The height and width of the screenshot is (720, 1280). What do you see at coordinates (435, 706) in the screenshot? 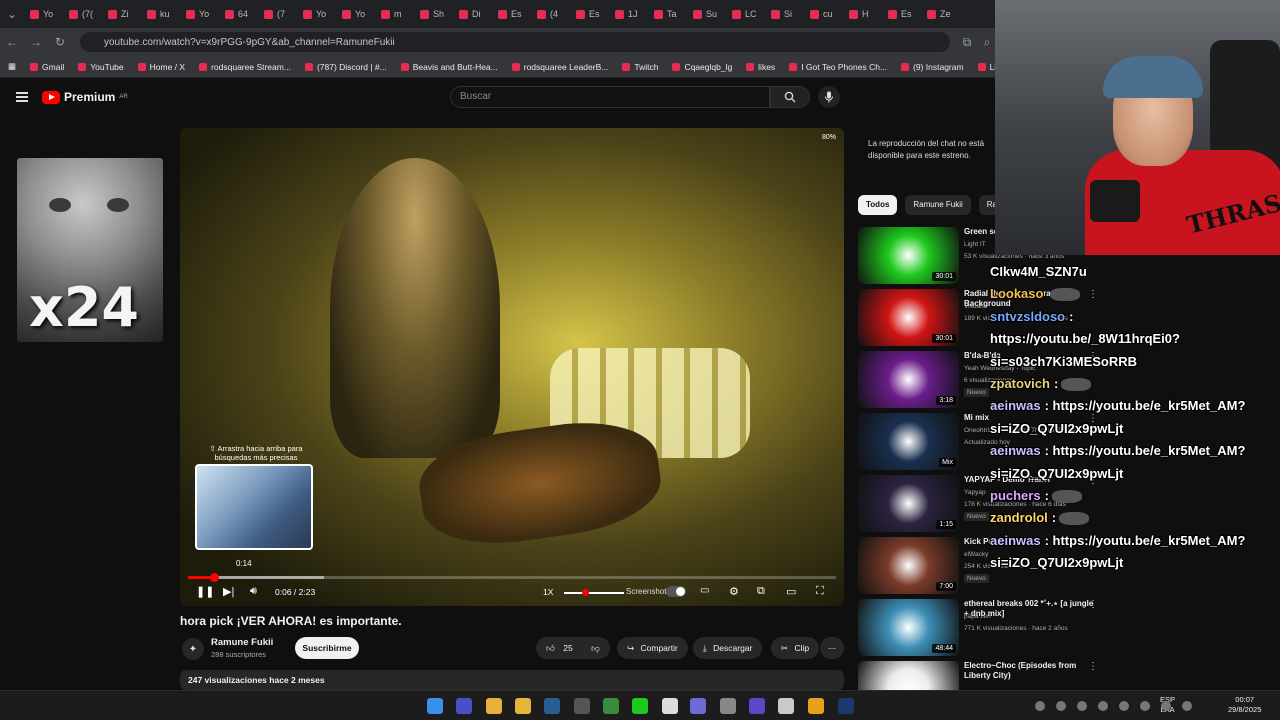
I see `windows-start-icon` at bounding box center [435, 706].